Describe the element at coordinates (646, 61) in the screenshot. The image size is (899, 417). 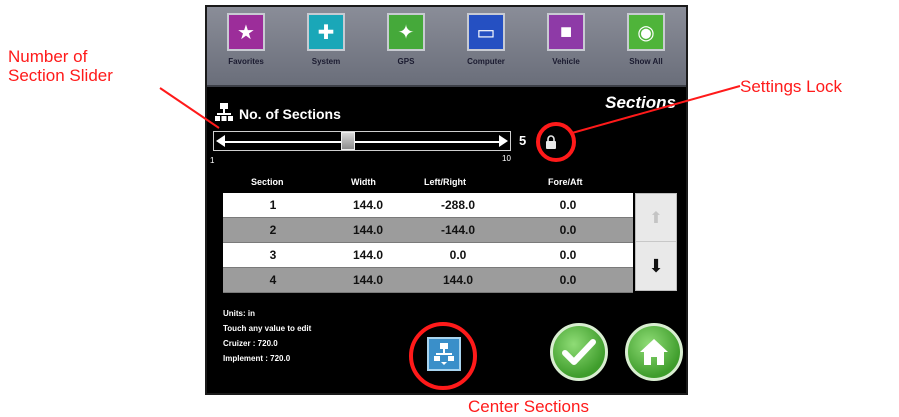
I see `toolbar-label: Show All` at that location.